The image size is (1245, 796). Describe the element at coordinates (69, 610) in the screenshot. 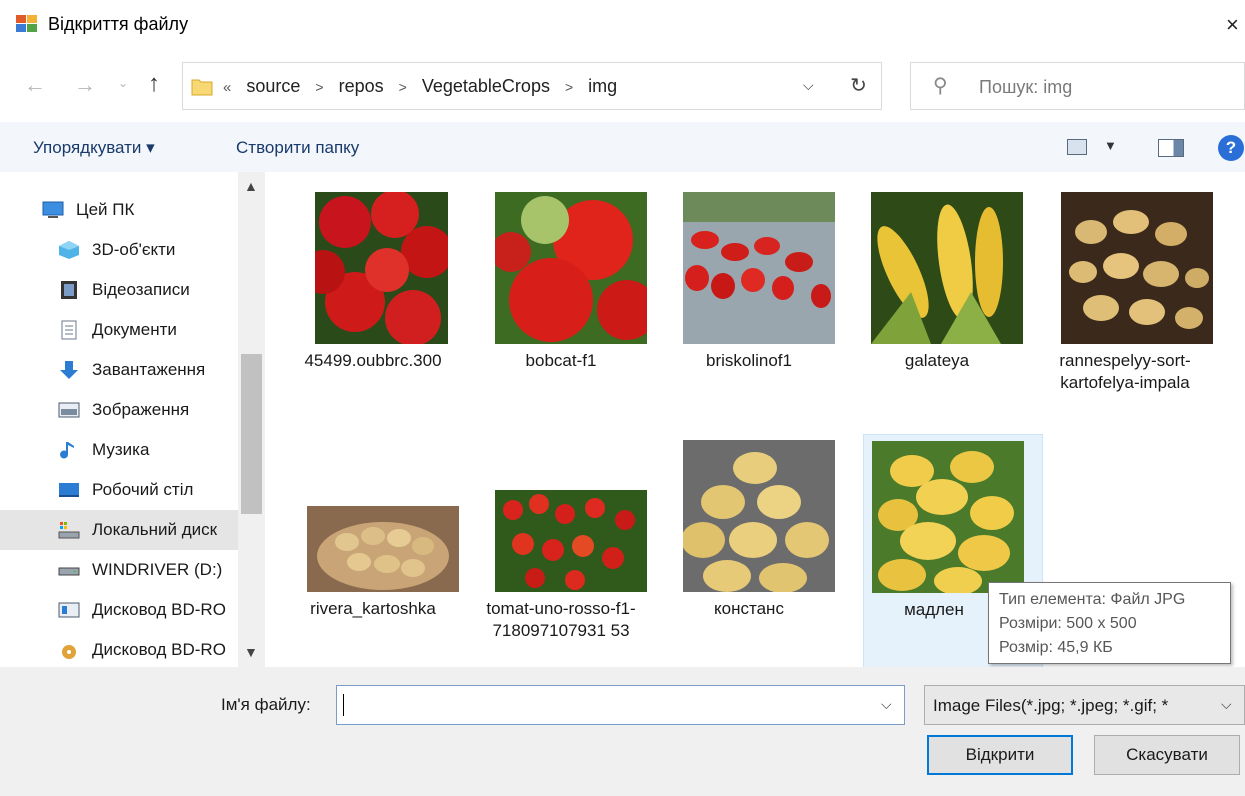

I see `bd-drive-icon` at that location.